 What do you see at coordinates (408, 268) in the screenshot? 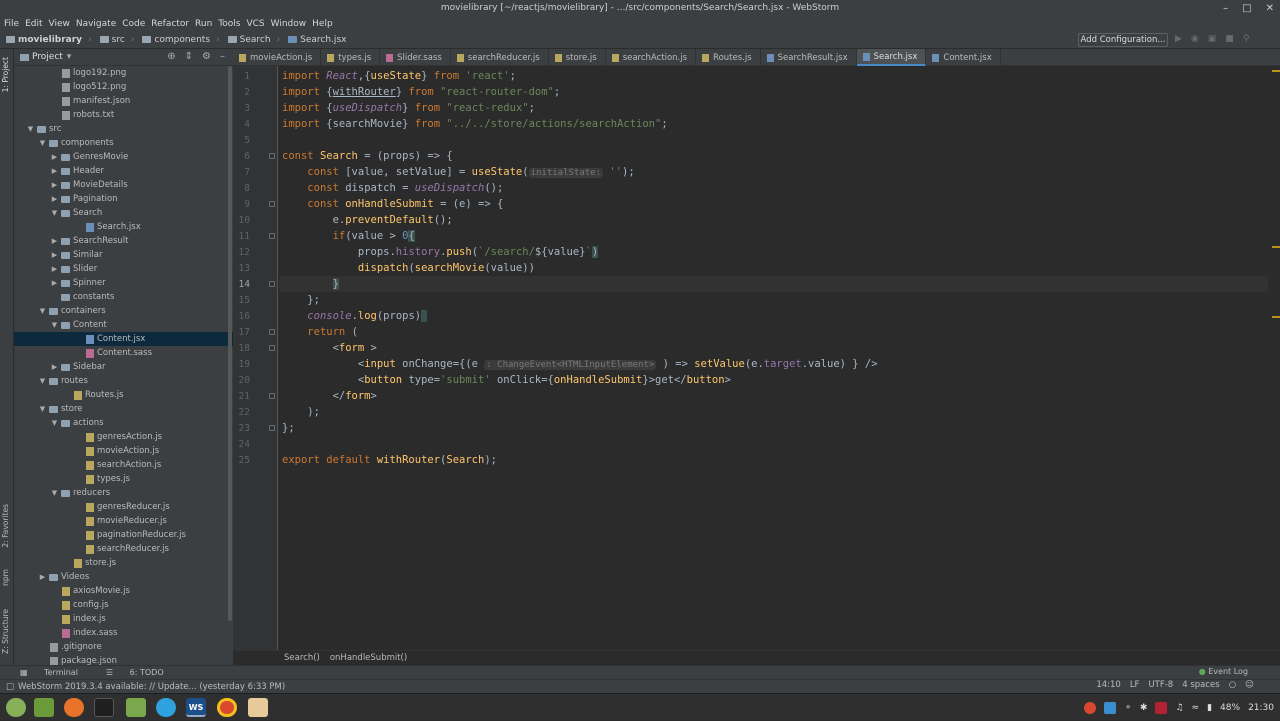
I see `code-line: dispatch(searchMovie(value))` at bounding box center [408, 268].